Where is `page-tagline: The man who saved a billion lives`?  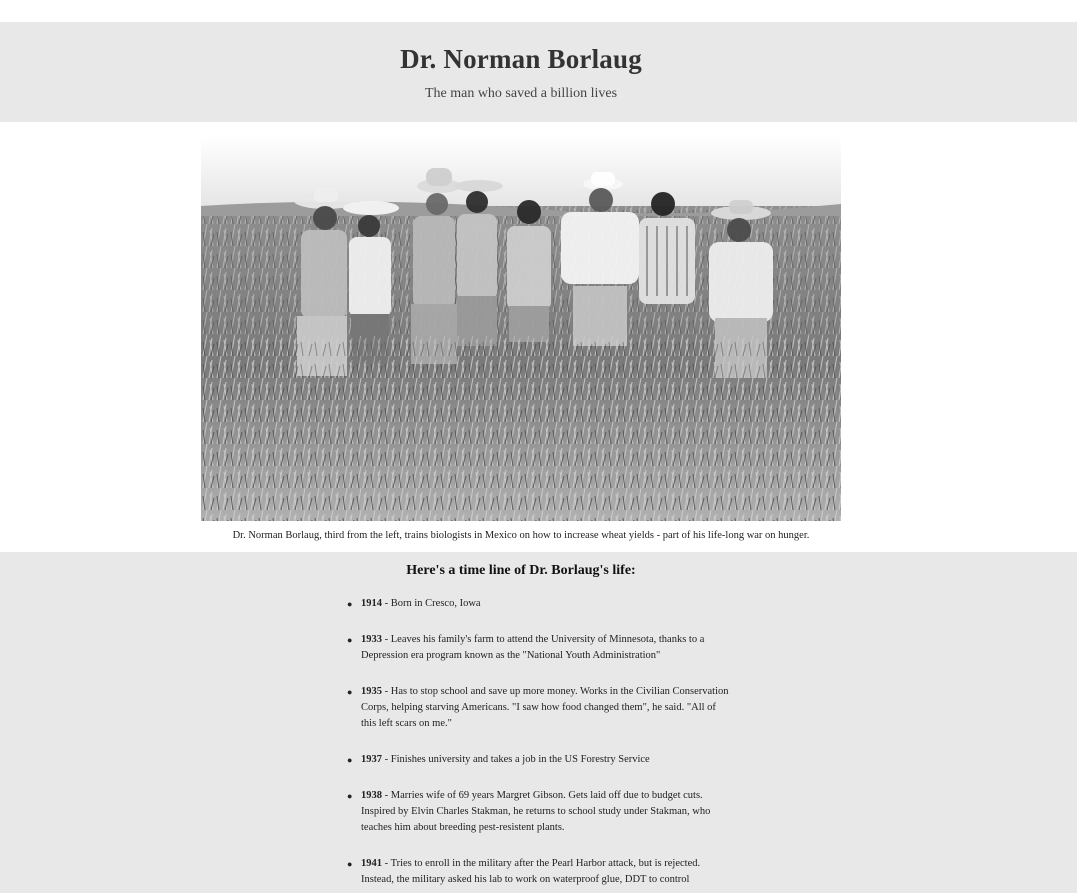
page-tagline: The man who saved a billion lives is located at coordinates (521, 93).